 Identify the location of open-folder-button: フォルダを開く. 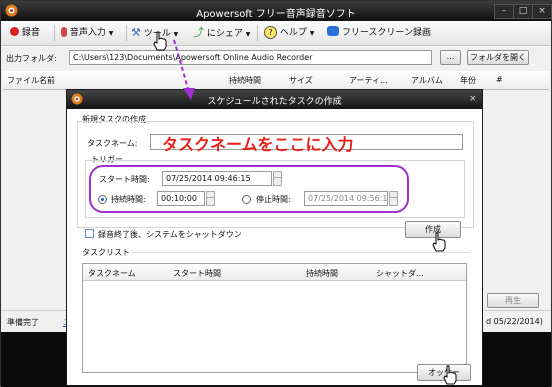
(498, 57).